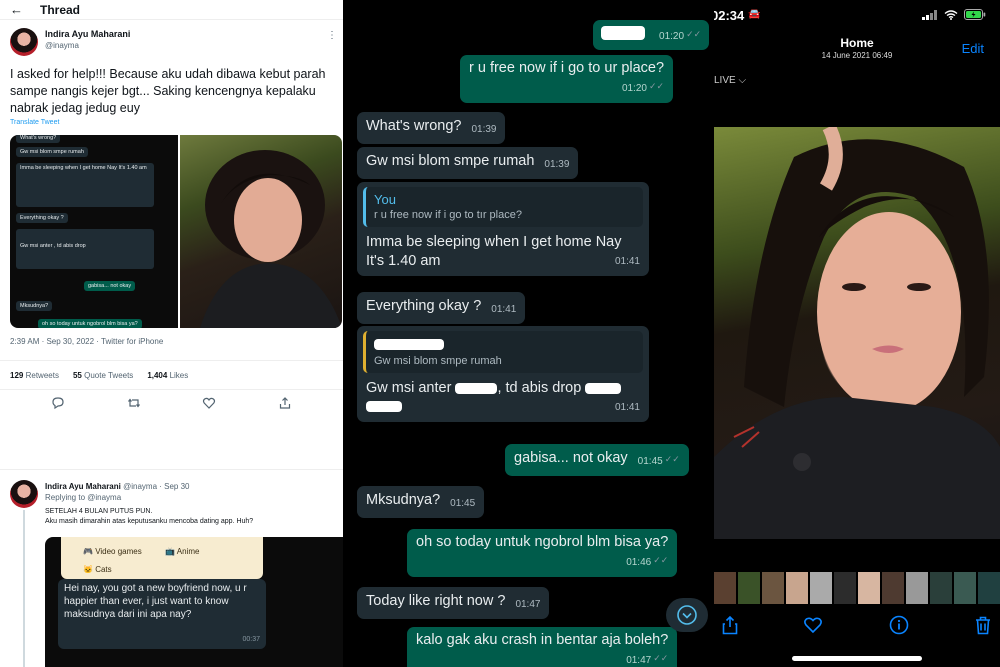 The height and width of the screenshot is (667, 1000). I want to click on author-name: Indira Ayu Maharani, so click(87, 34).